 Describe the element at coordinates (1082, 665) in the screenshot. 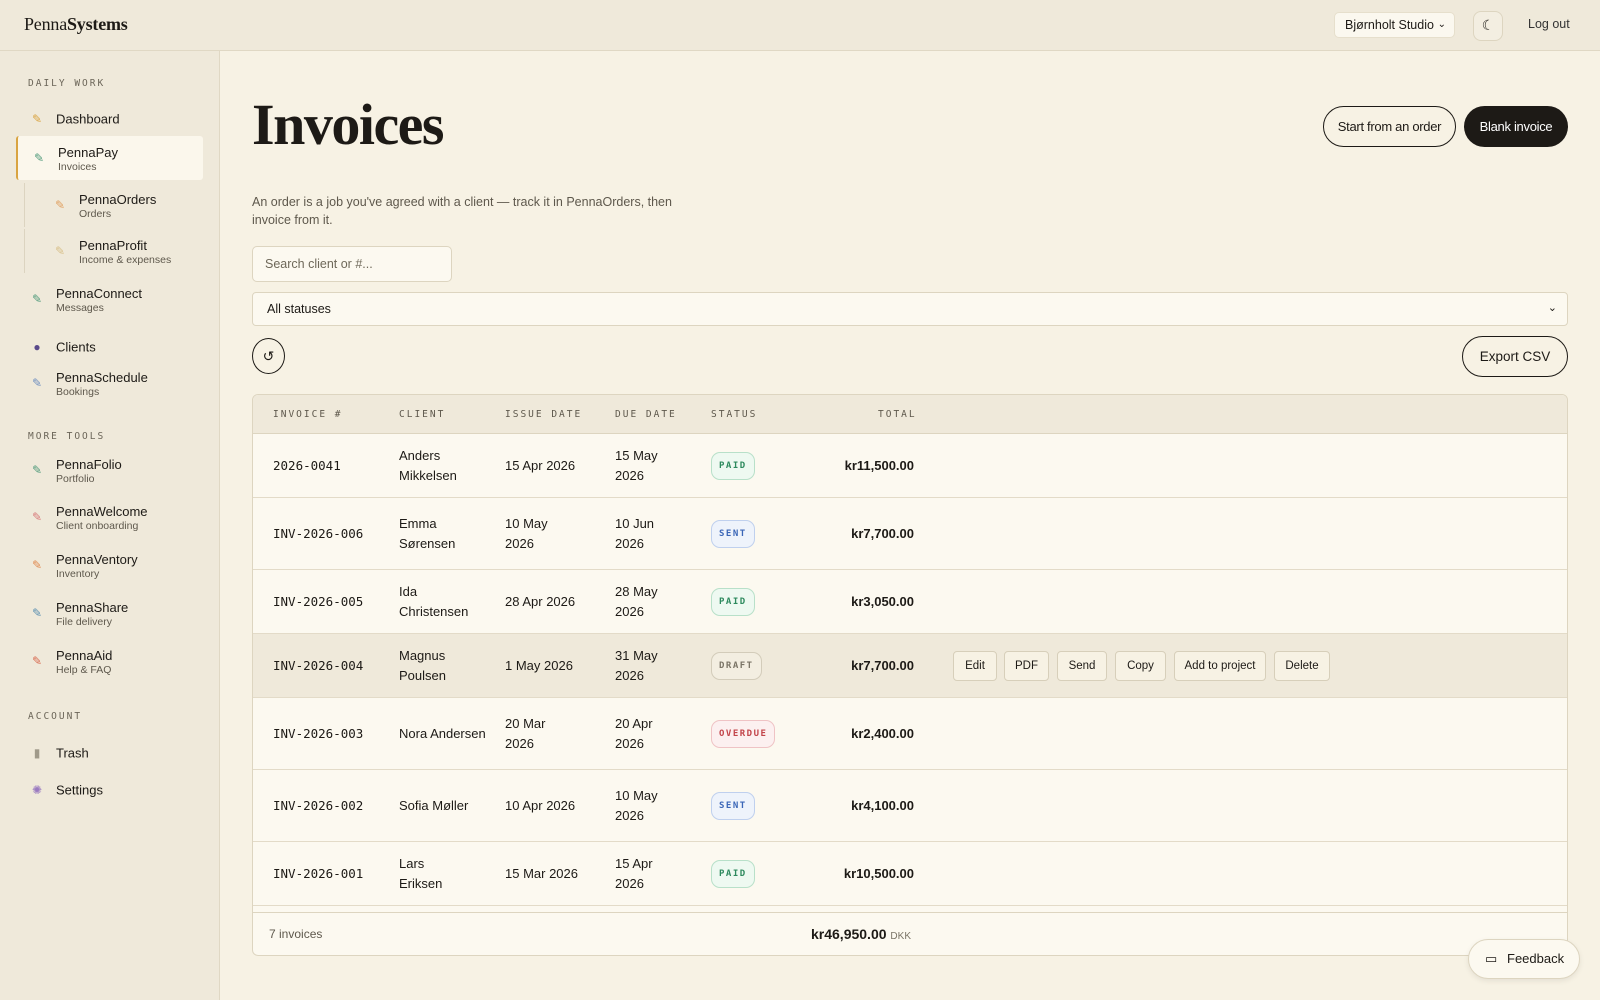

I see `send-button: Send` at that location.